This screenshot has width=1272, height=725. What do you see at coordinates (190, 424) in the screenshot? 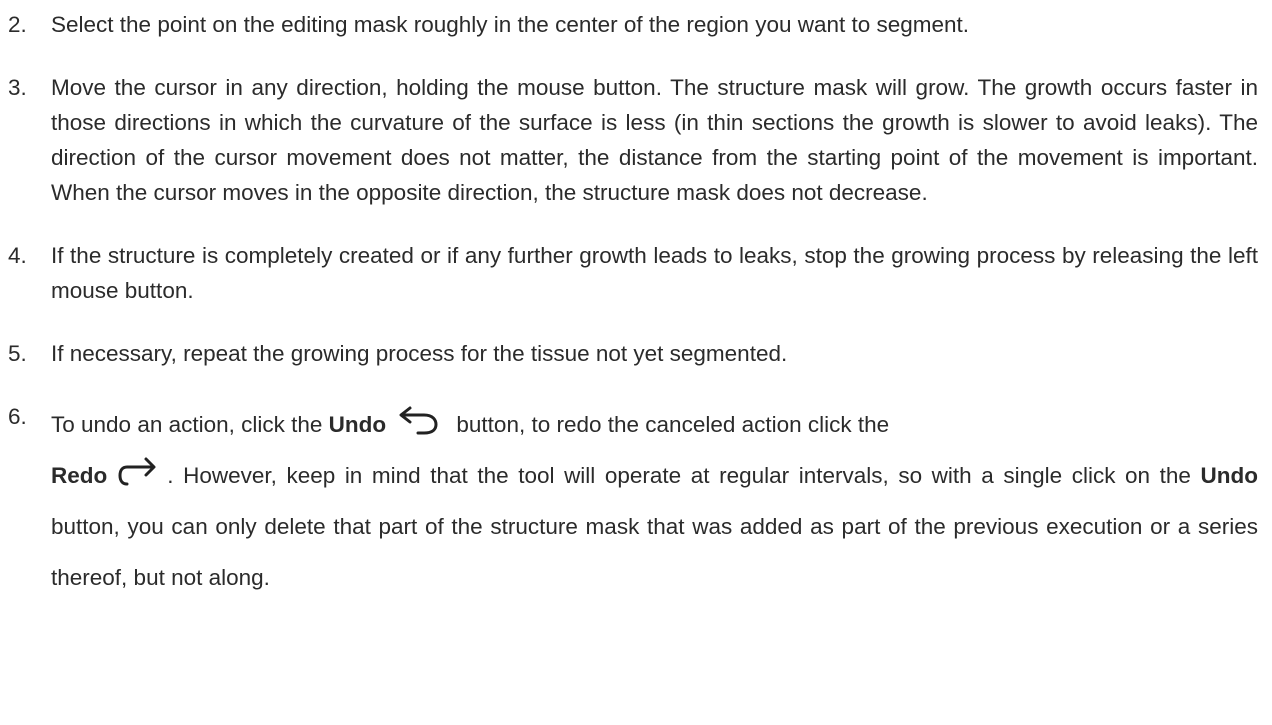
I see `step-text: To undo an action, click the` at bounding box center [190, 424].